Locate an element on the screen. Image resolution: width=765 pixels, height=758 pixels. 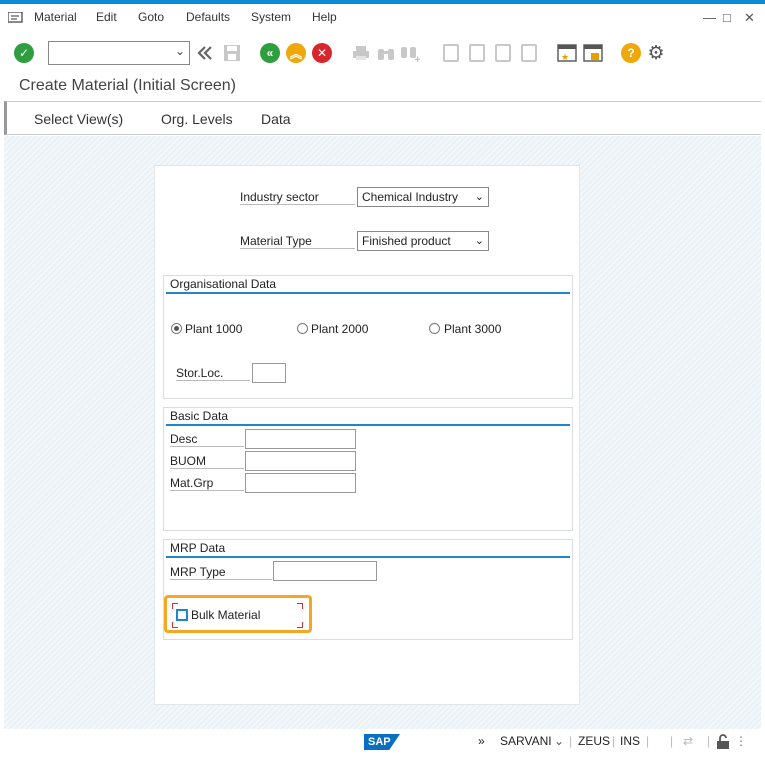
find-next-icon: + is located at coordinates (410, 54).